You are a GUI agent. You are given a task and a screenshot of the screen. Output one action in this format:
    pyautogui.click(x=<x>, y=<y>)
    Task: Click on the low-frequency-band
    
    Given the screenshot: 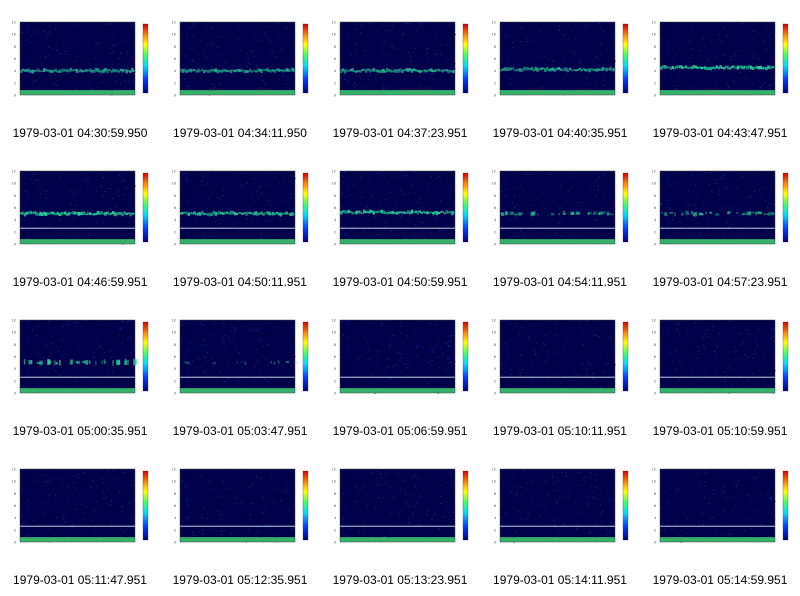 What is the action you would take?
    pyautogui.click(x=717, y=390)
    